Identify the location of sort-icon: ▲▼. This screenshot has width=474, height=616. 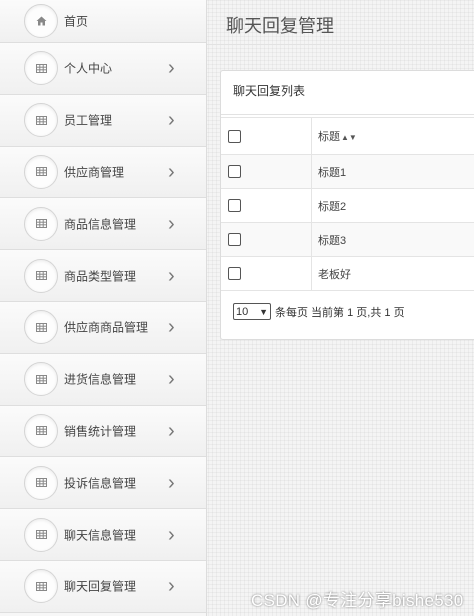
(349, 137).